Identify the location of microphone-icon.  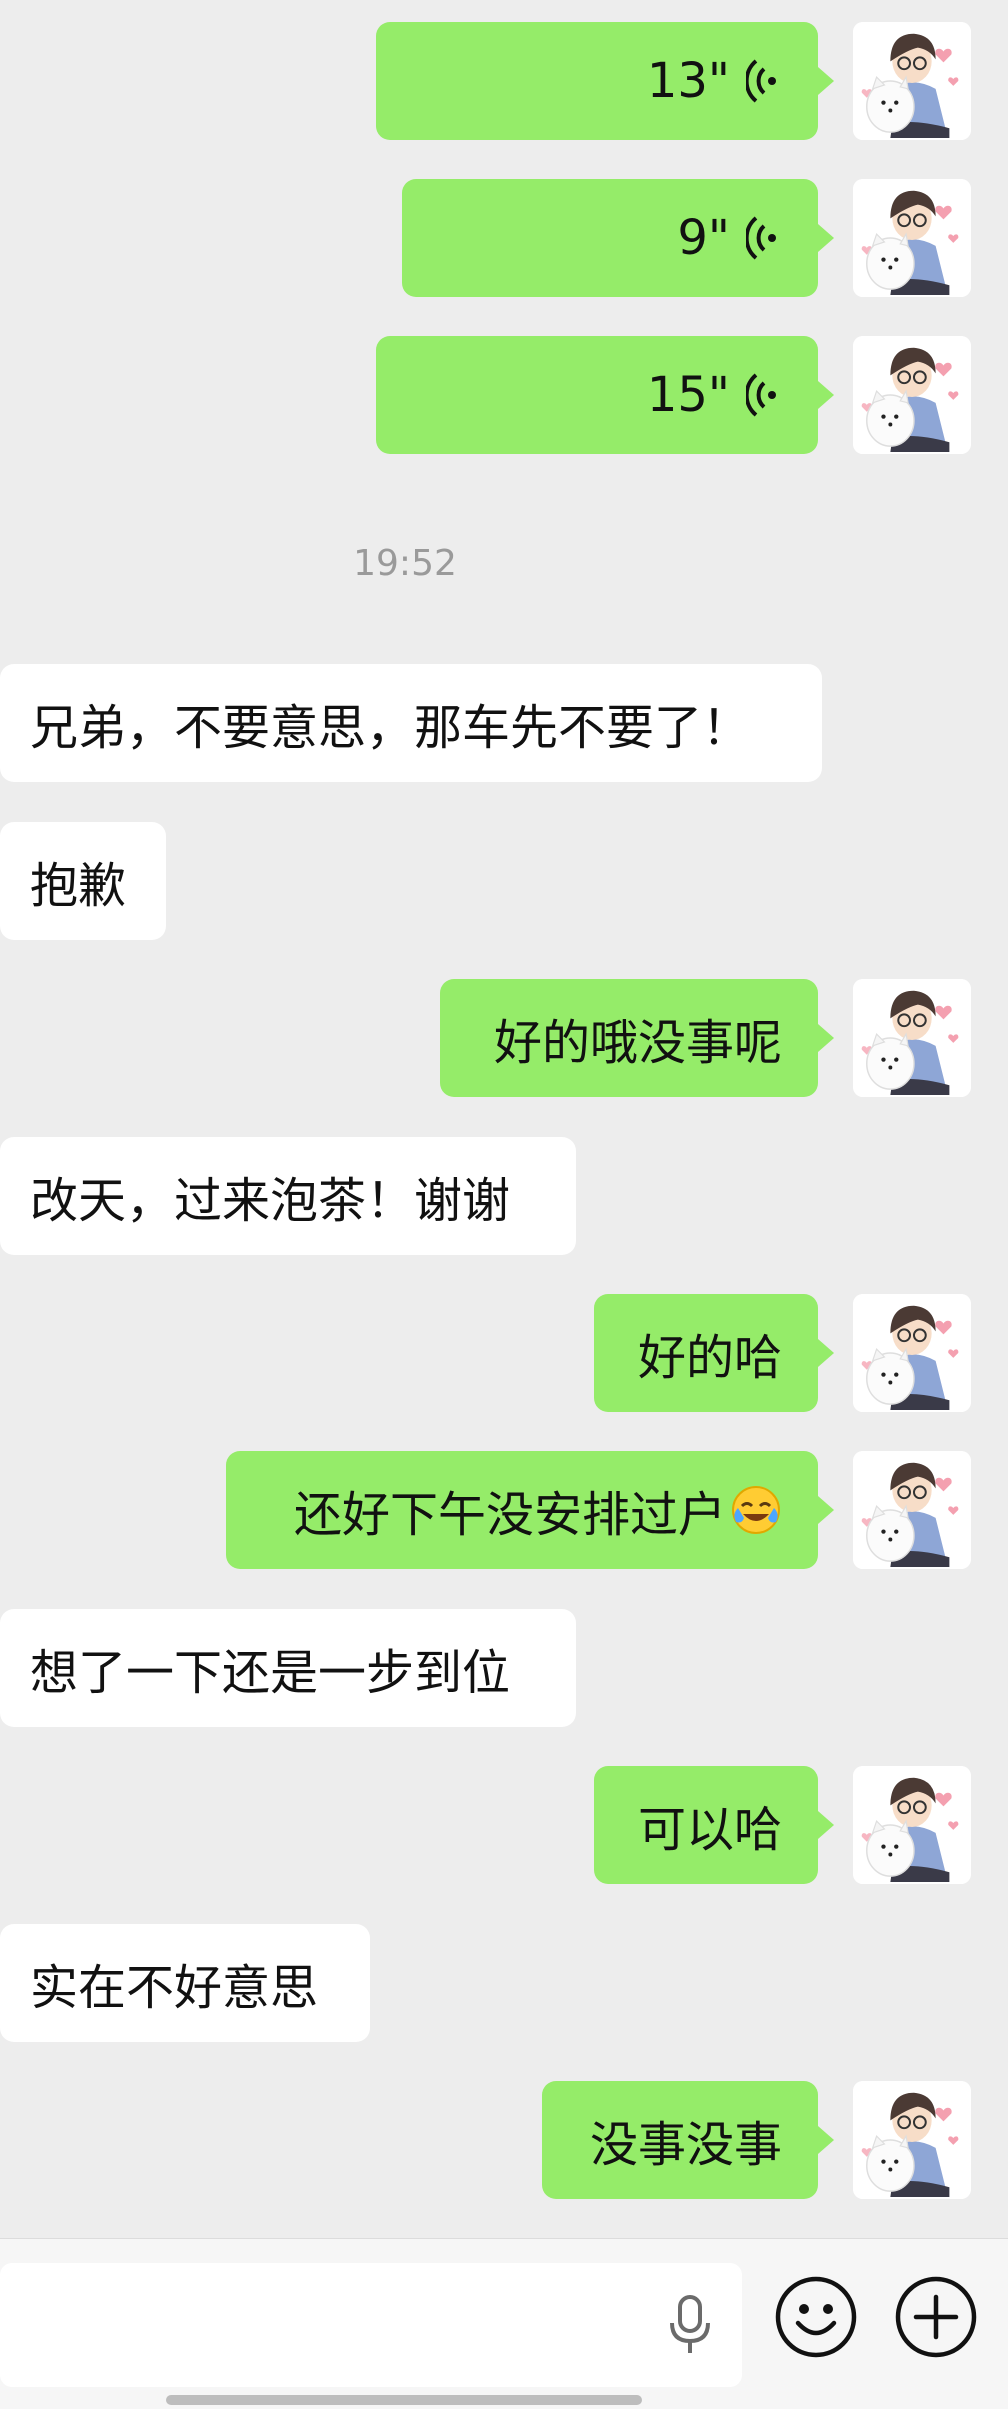
(690, 2325).